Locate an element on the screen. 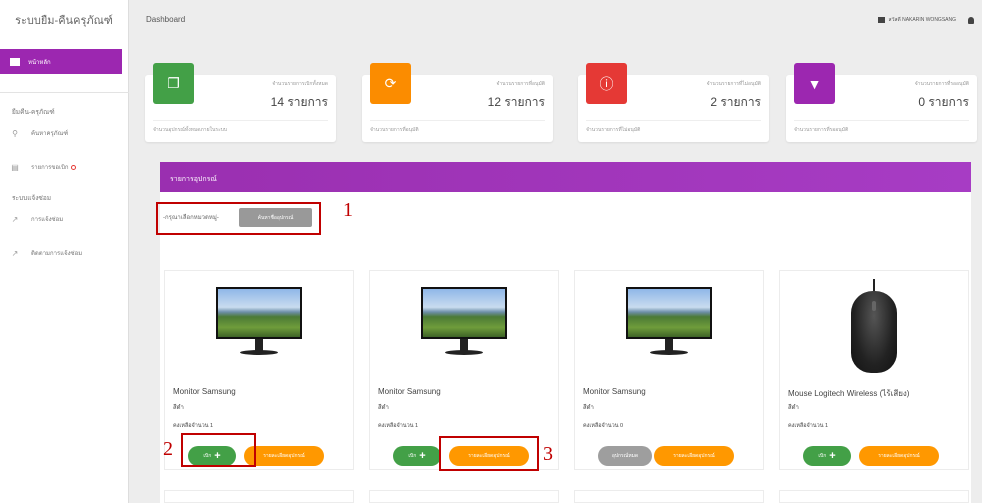  sidebar-item-home: หน้าหลัก is located at coordinates (61, 61).